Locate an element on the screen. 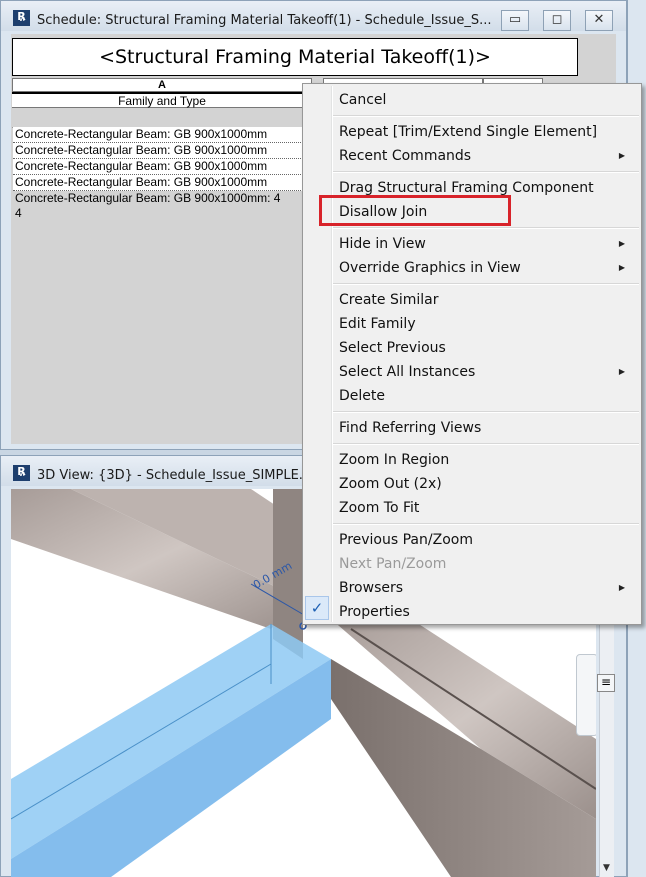 The width and height of the screenshot is (646, 877). menu-item-edit-family: Edit Family is located at coordinates (487, 324).